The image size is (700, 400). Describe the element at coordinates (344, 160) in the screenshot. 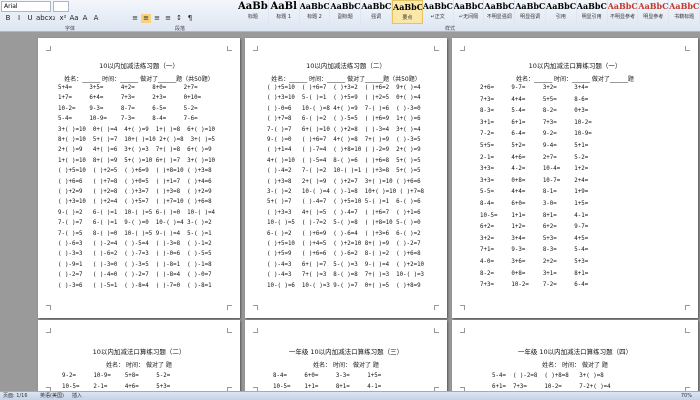

I see `exercise-row: 4+( )=10 ( )-5=4 8-( )=6 ( )+6=8 5+( )=5` at that location.